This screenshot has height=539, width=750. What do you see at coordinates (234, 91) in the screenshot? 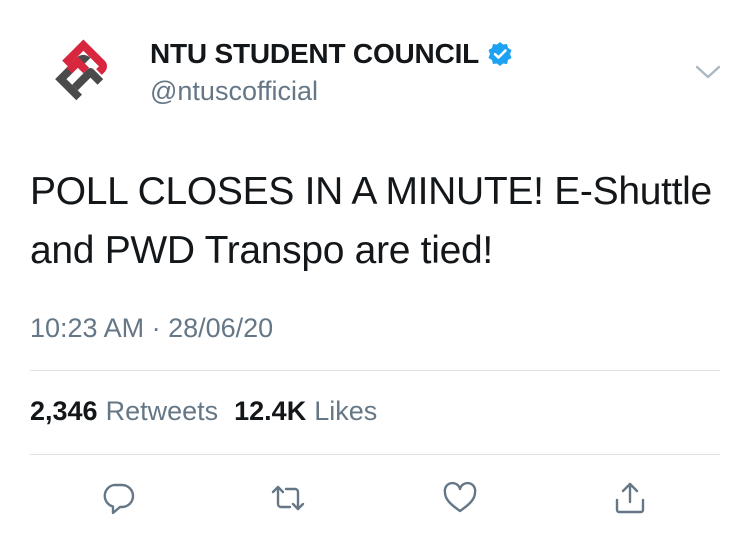
I see `account-handle: @ntuscofficial` at bounding box center [234, 91].